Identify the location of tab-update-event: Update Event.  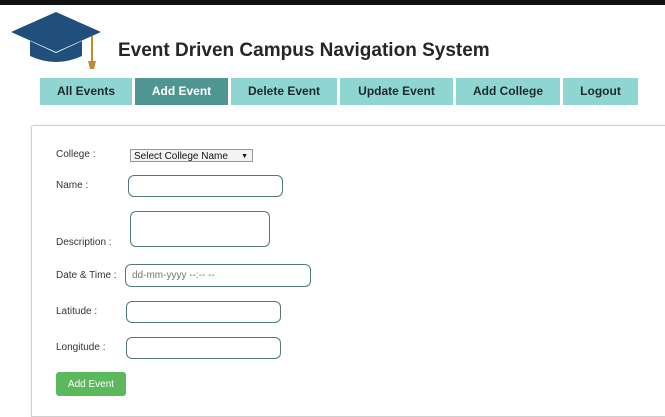
(396, 91).